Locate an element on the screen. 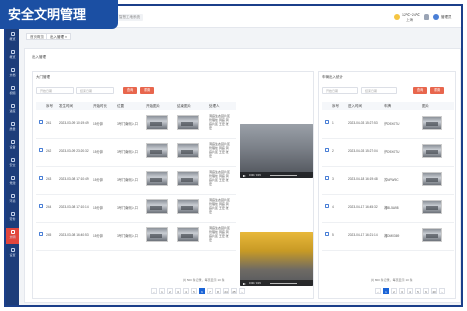 The height and width of the screenshot is (311, 467). pagination: 共 500 条记录，每页显示 10 条 is located at coordinates (222, 280).